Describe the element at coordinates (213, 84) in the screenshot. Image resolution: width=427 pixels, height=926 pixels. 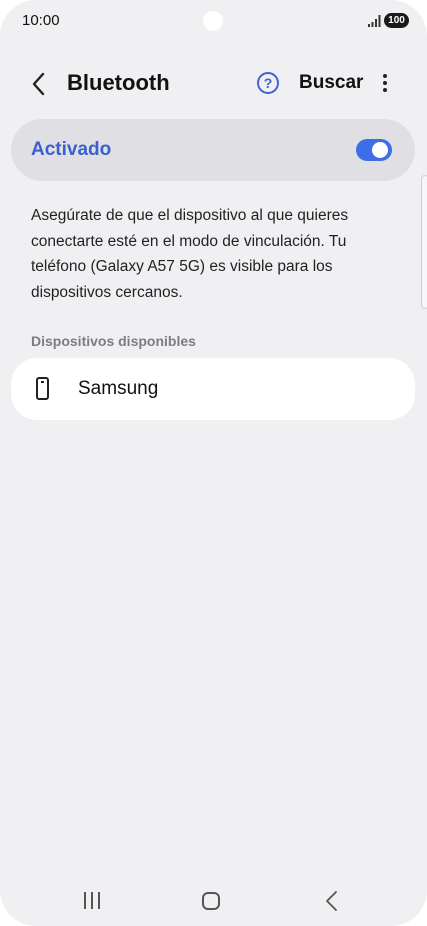
I see `app-header: Bluetooth ? Buscar` at that location.